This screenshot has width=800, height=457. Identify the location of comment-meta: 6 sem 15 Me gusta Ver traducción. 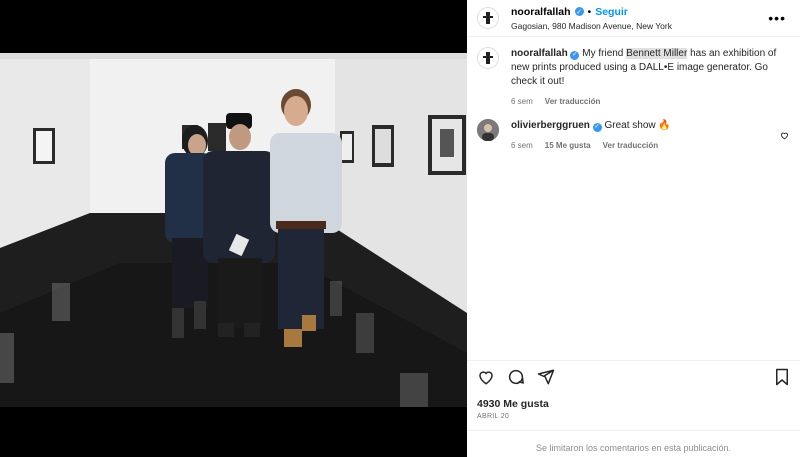
(642, 146).